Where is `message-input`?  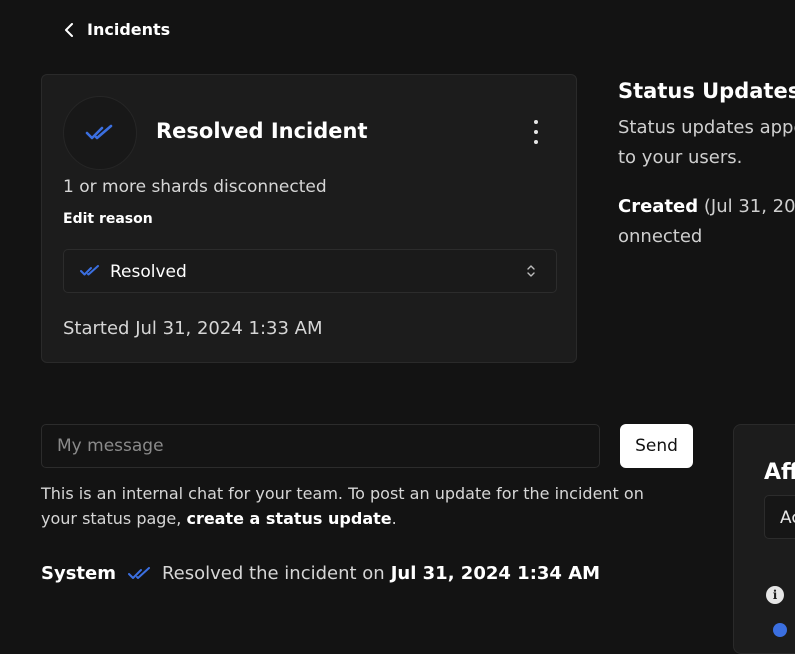
message-input is located at coordinates (320, 446).